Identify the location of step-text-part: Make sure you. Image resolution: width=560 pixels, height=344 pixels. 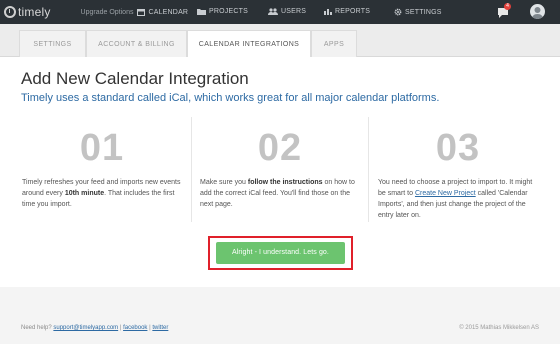
(224, 182).